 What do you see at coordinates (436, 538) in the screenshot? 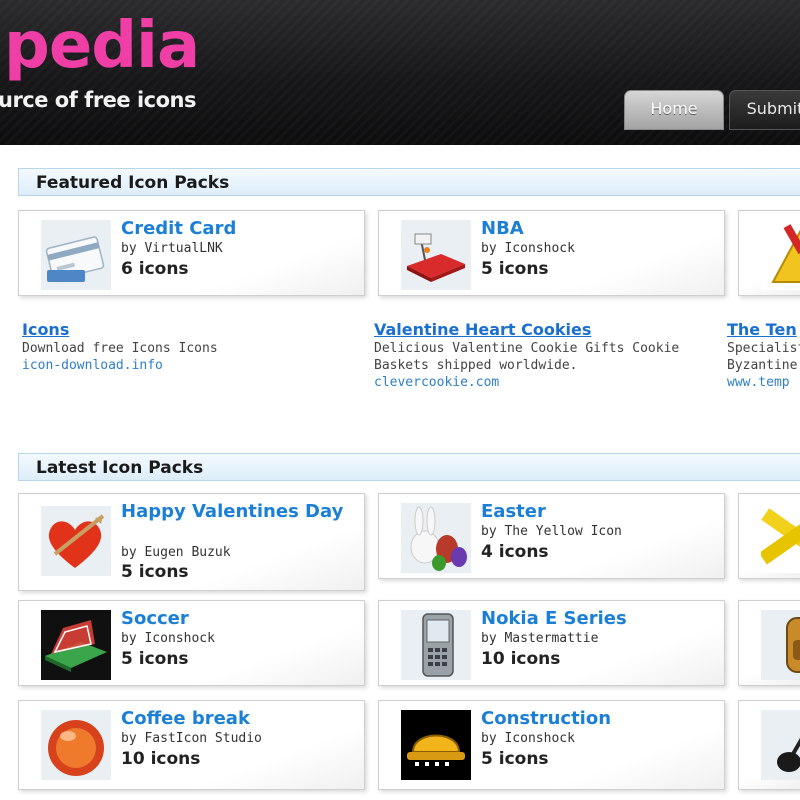
I see `easter-bunny-icon` at bounding box center [436, 538].